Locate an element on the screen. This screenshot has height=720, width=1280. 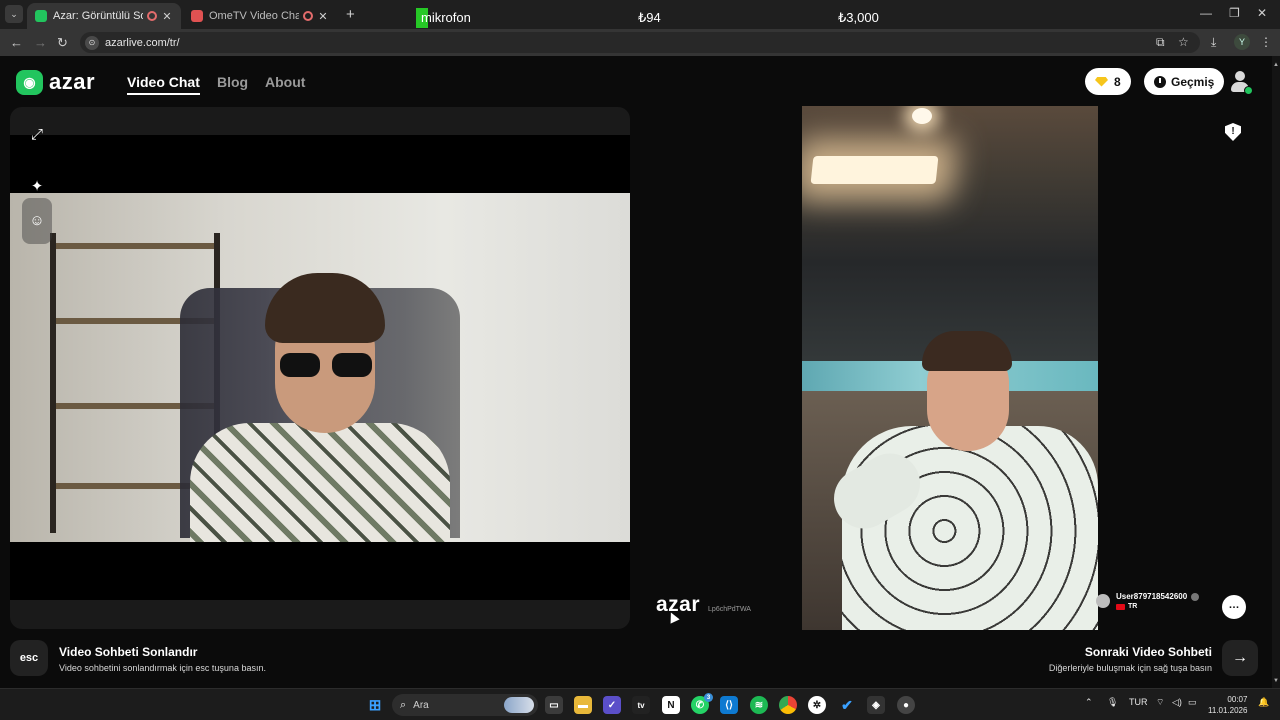
search-highlight-image is located at coordinates (519, 705).